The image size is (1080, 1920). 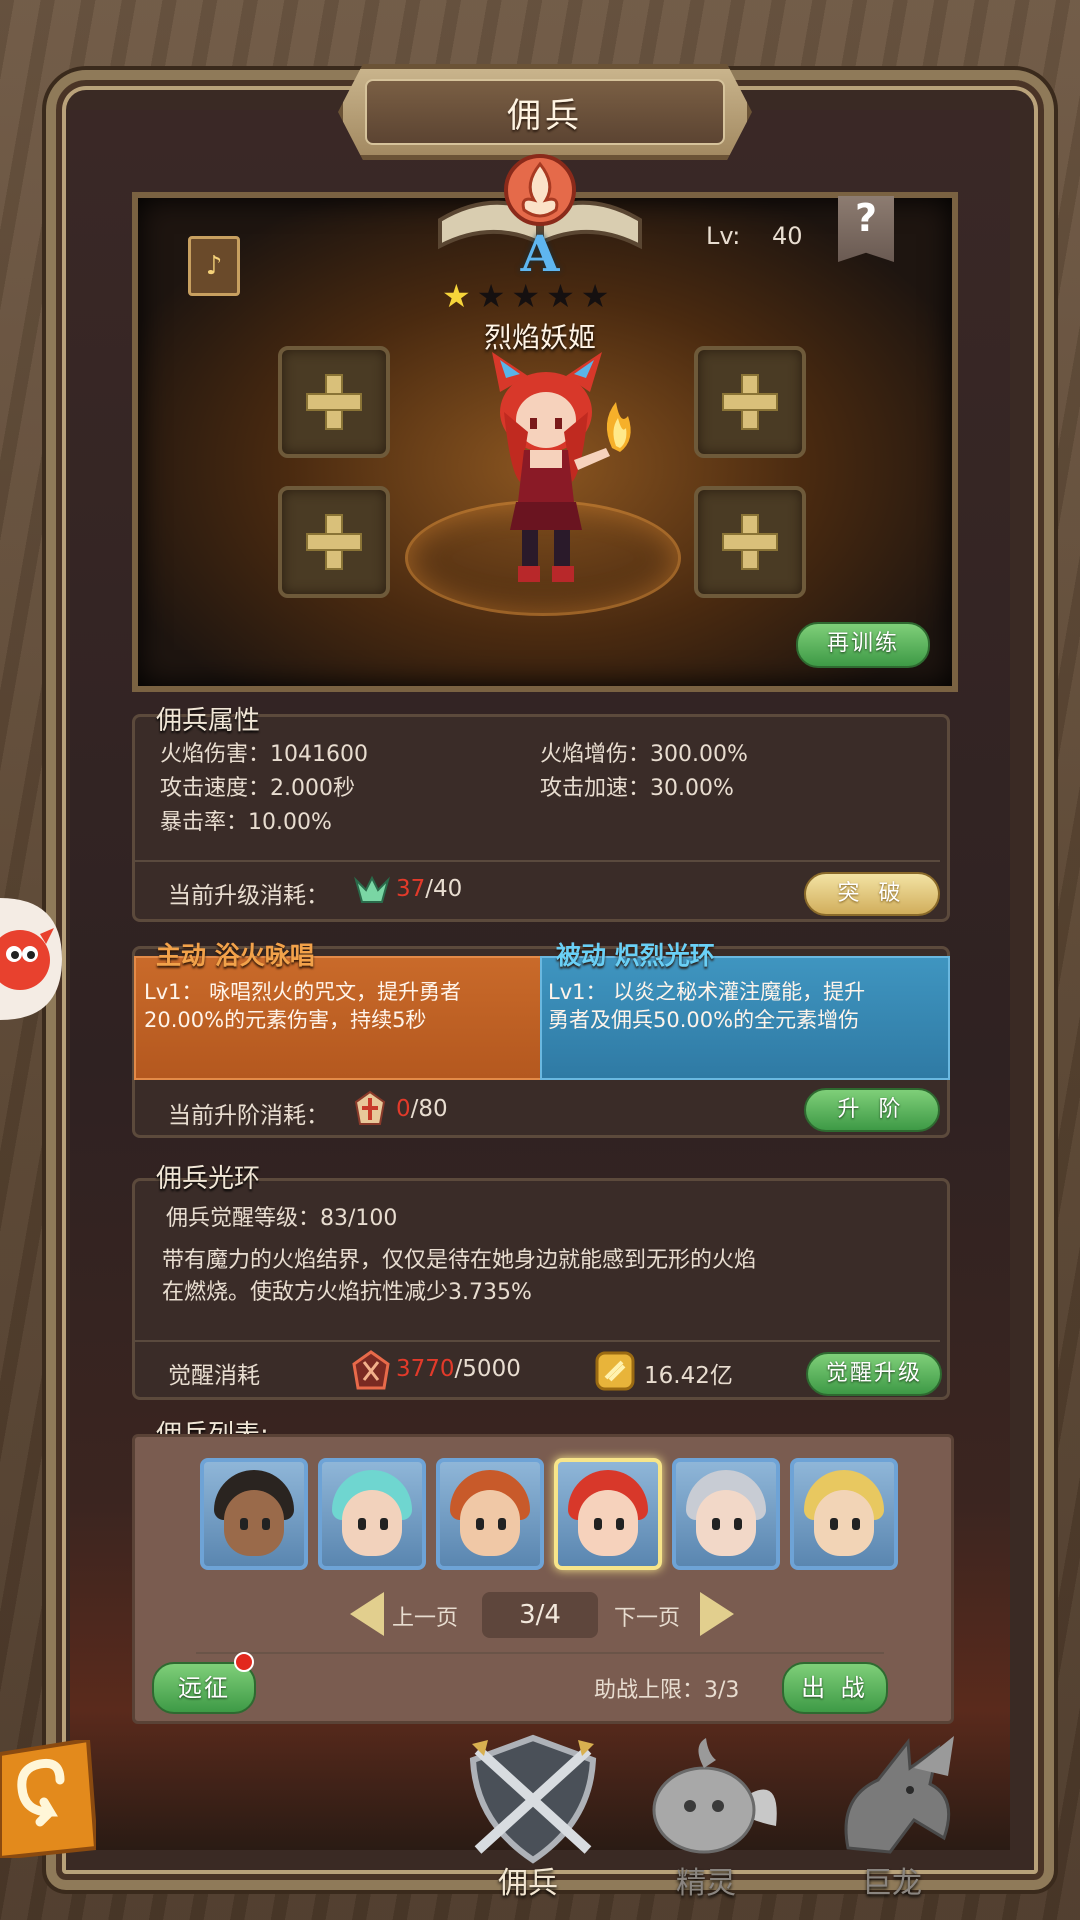 I want to click on help-button: ?, so click(x=866, y=229).